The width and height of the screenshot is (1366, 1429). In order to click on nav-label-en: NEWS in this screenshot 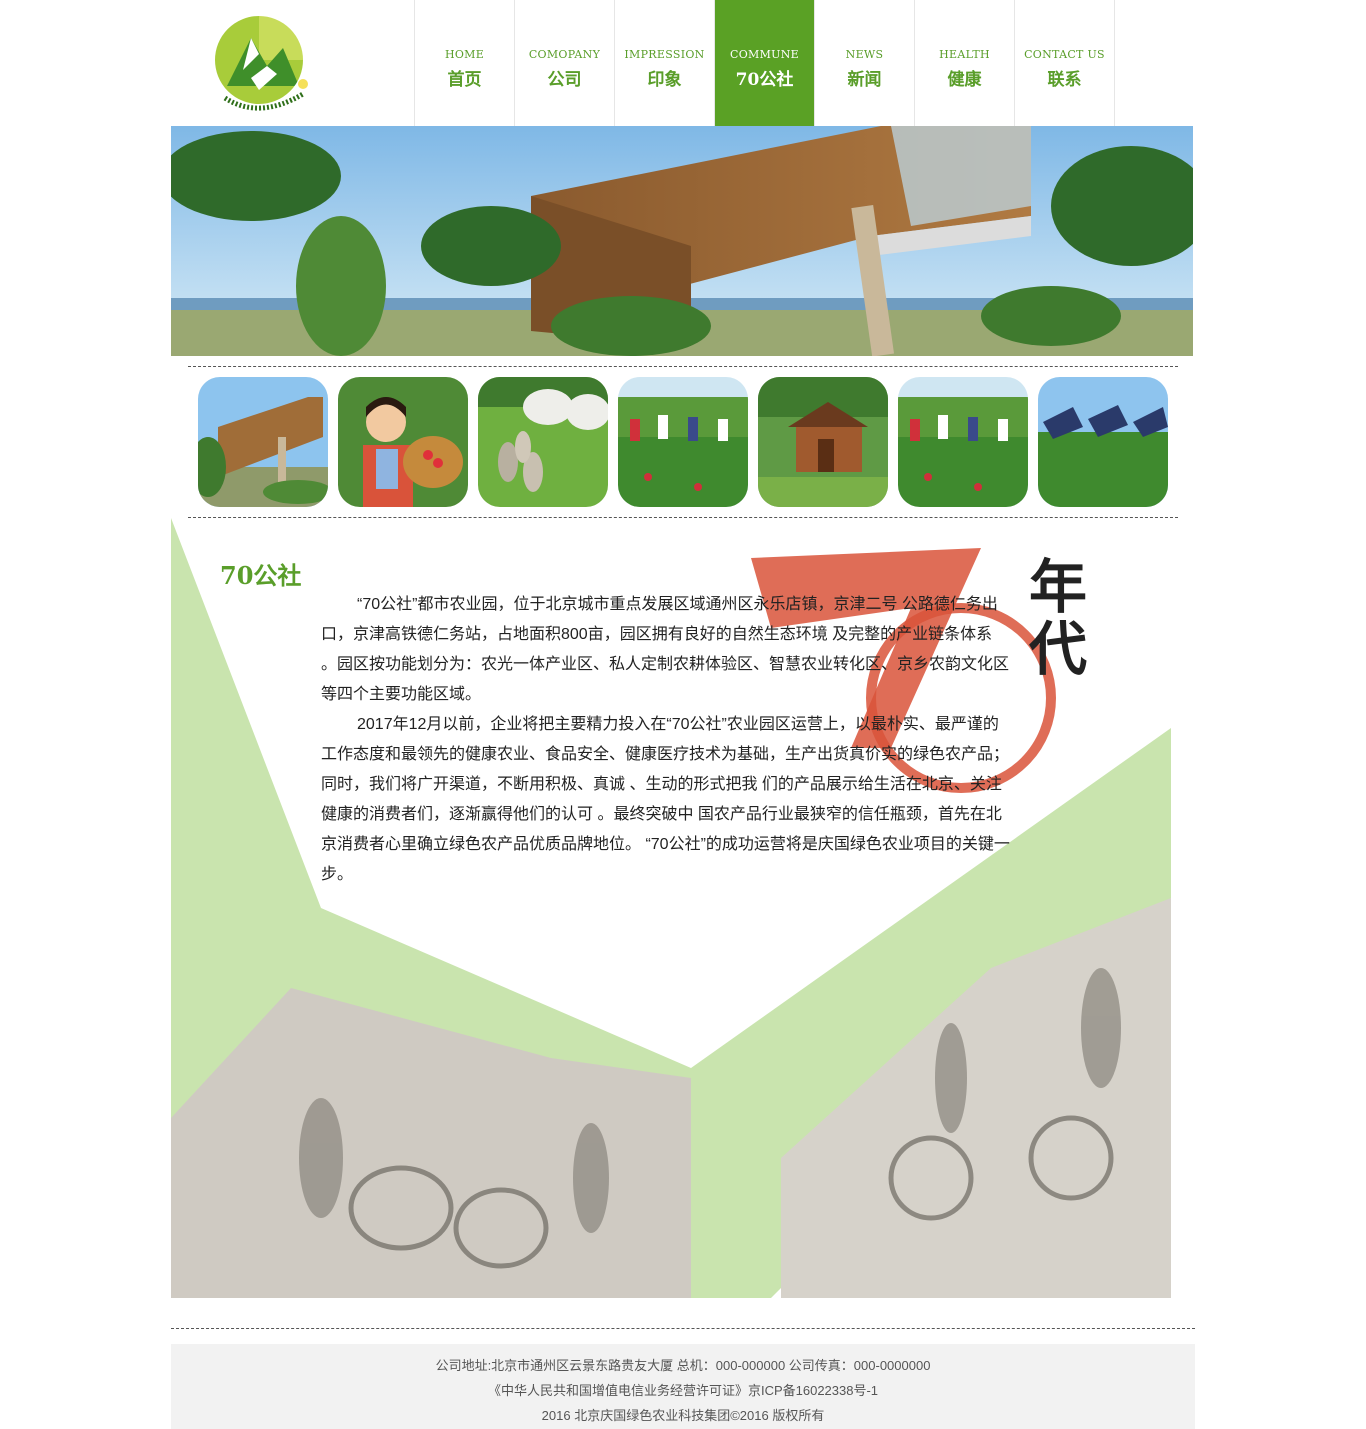, I will do `click(864, 54)`.